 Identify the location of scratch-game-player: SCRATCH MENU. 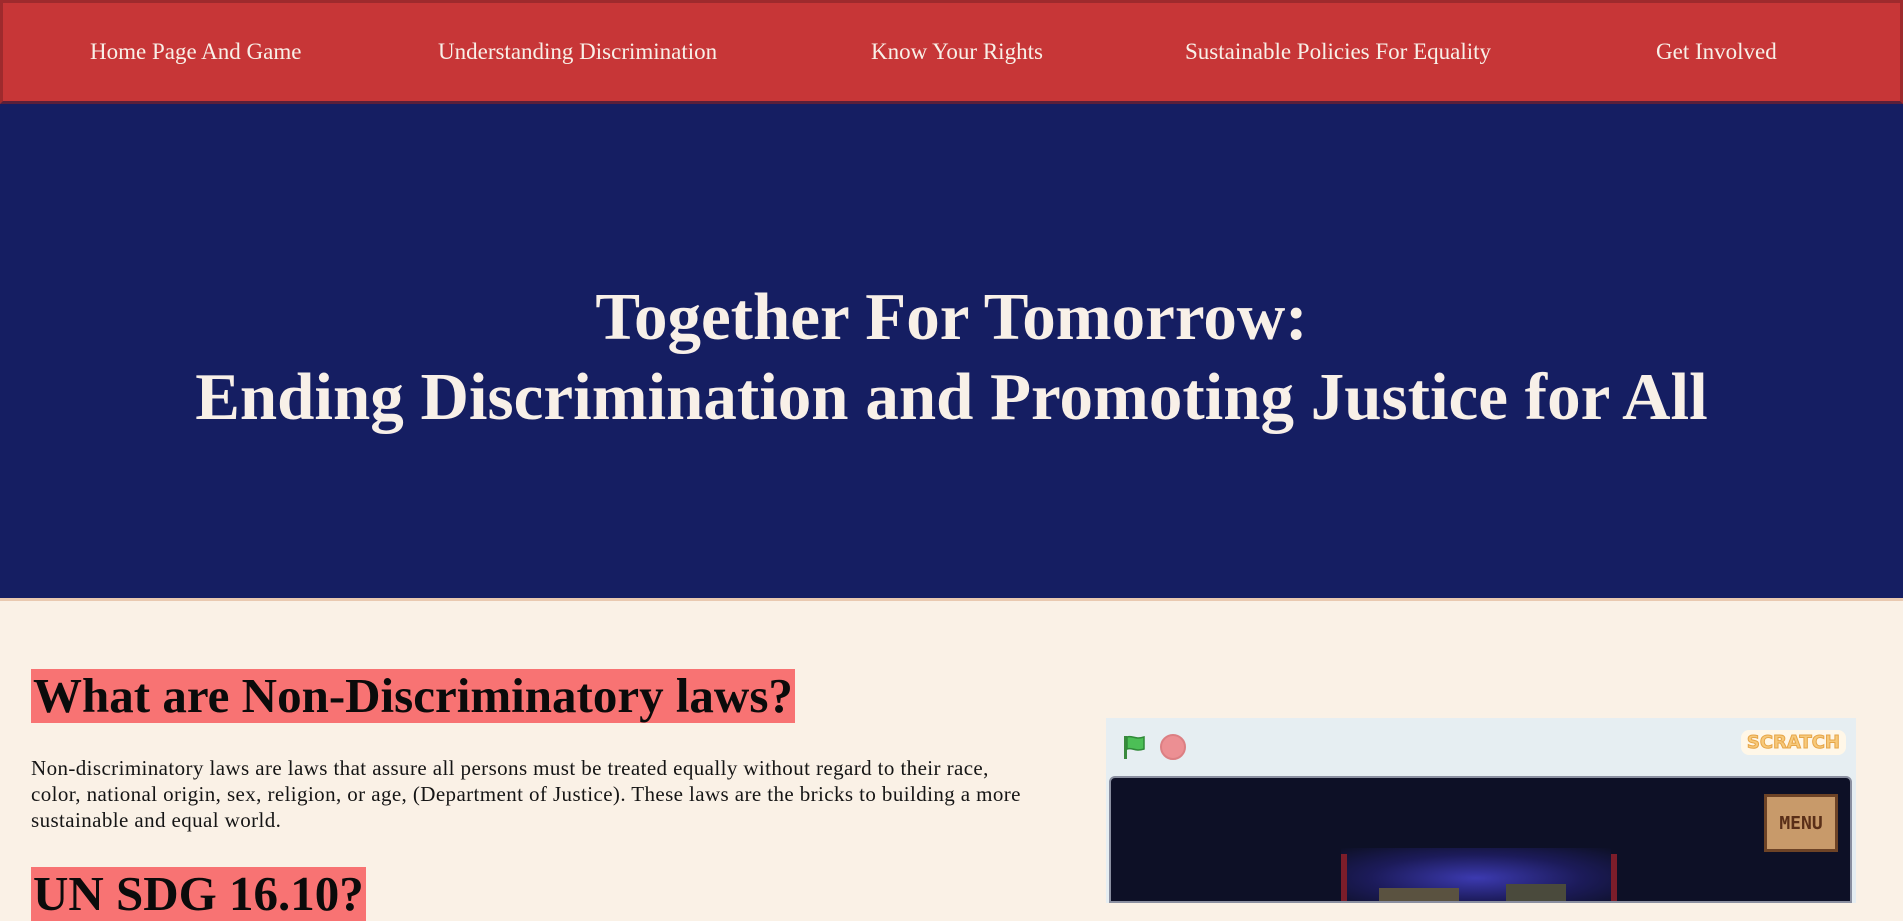
(1481, 810).